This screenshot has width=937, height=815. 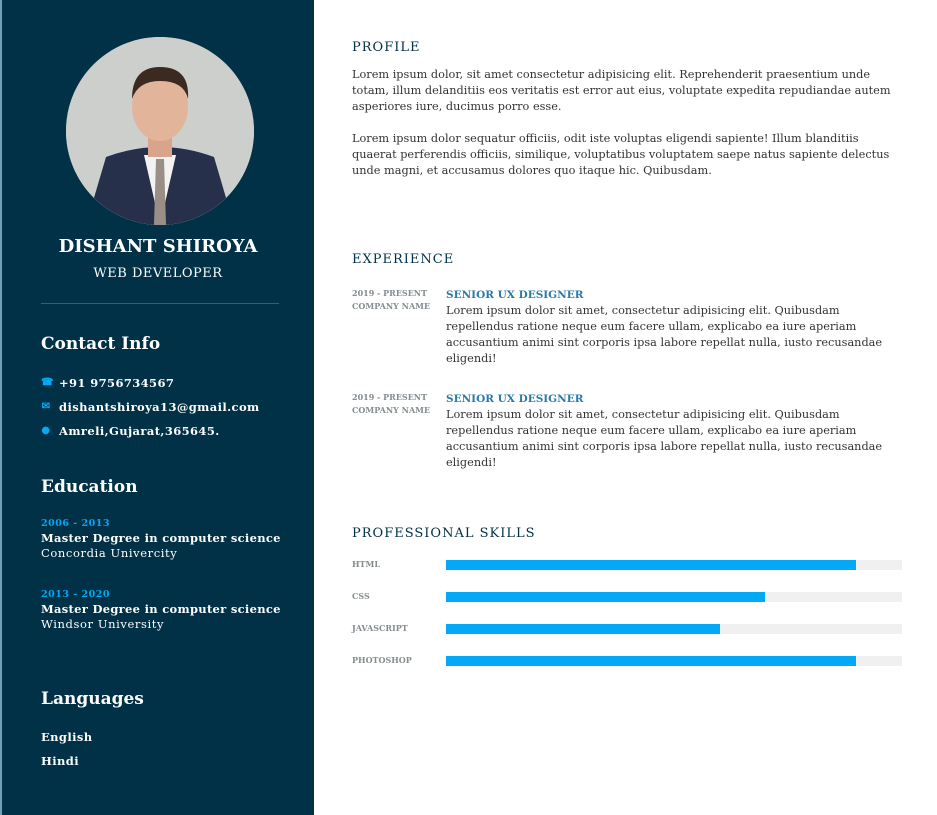 I want to click on profile-photo, so click(x=160, y=131).